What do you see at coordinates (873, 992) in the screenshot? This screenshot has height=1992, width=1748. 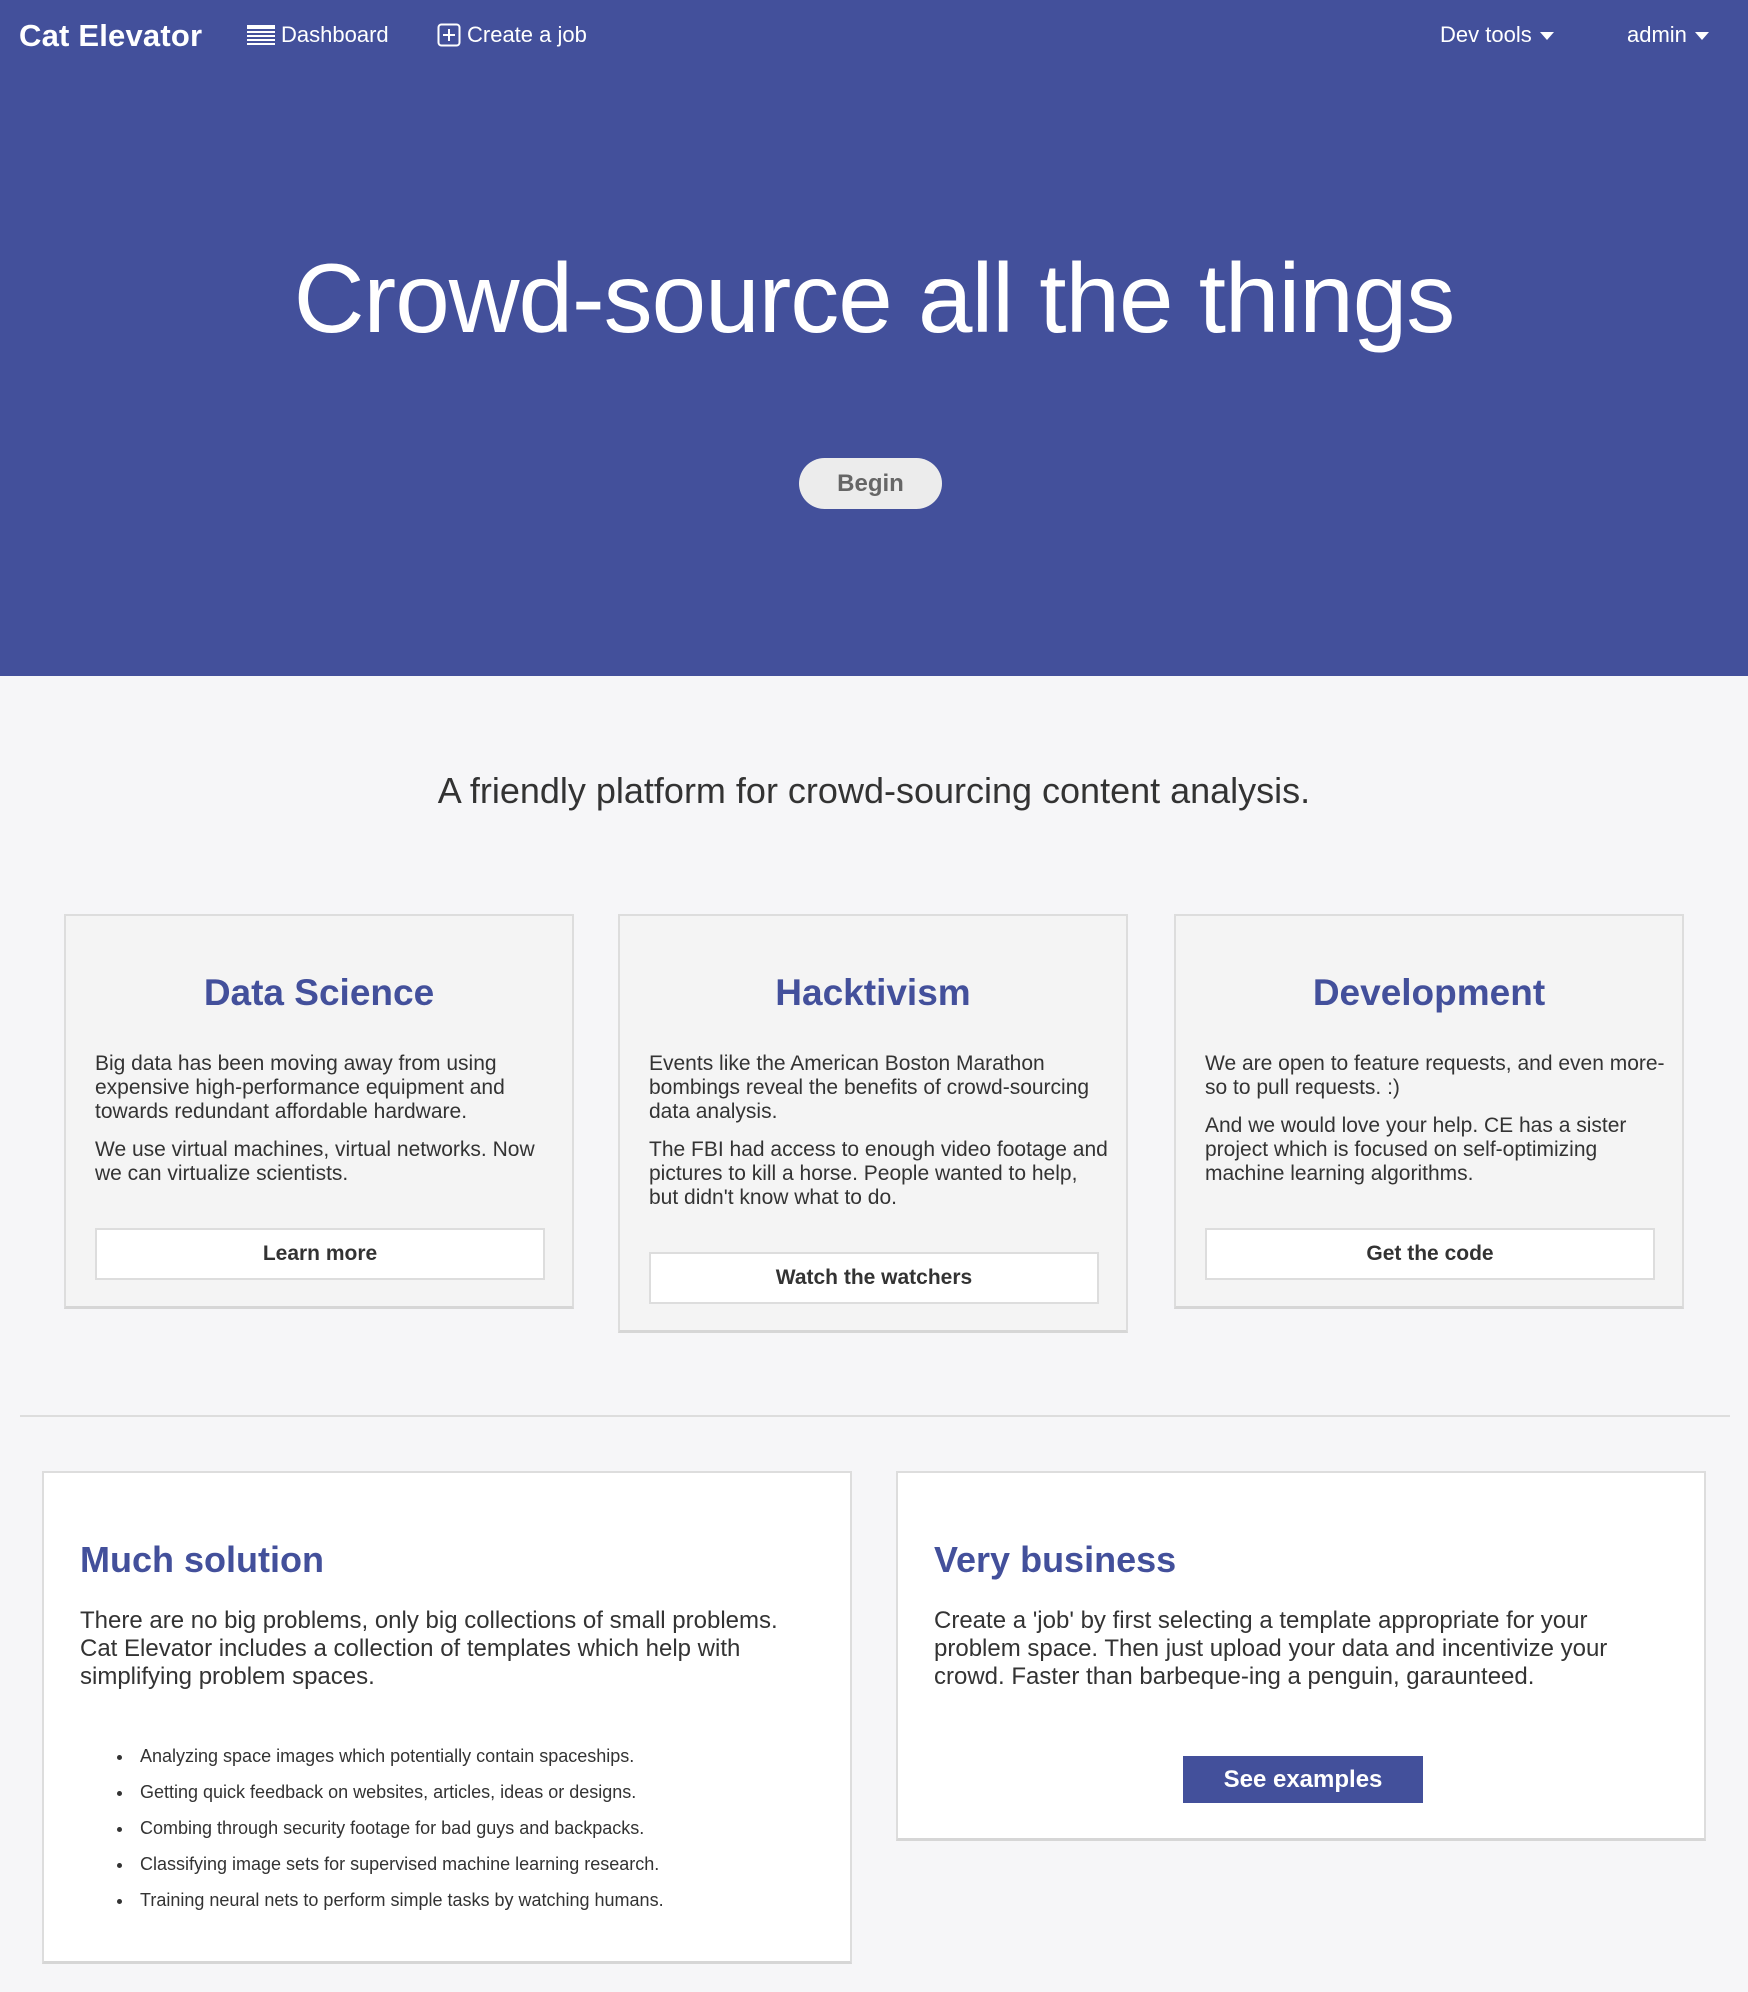 I see `card-title: Hacktivism` at bounding box center [873, 992].